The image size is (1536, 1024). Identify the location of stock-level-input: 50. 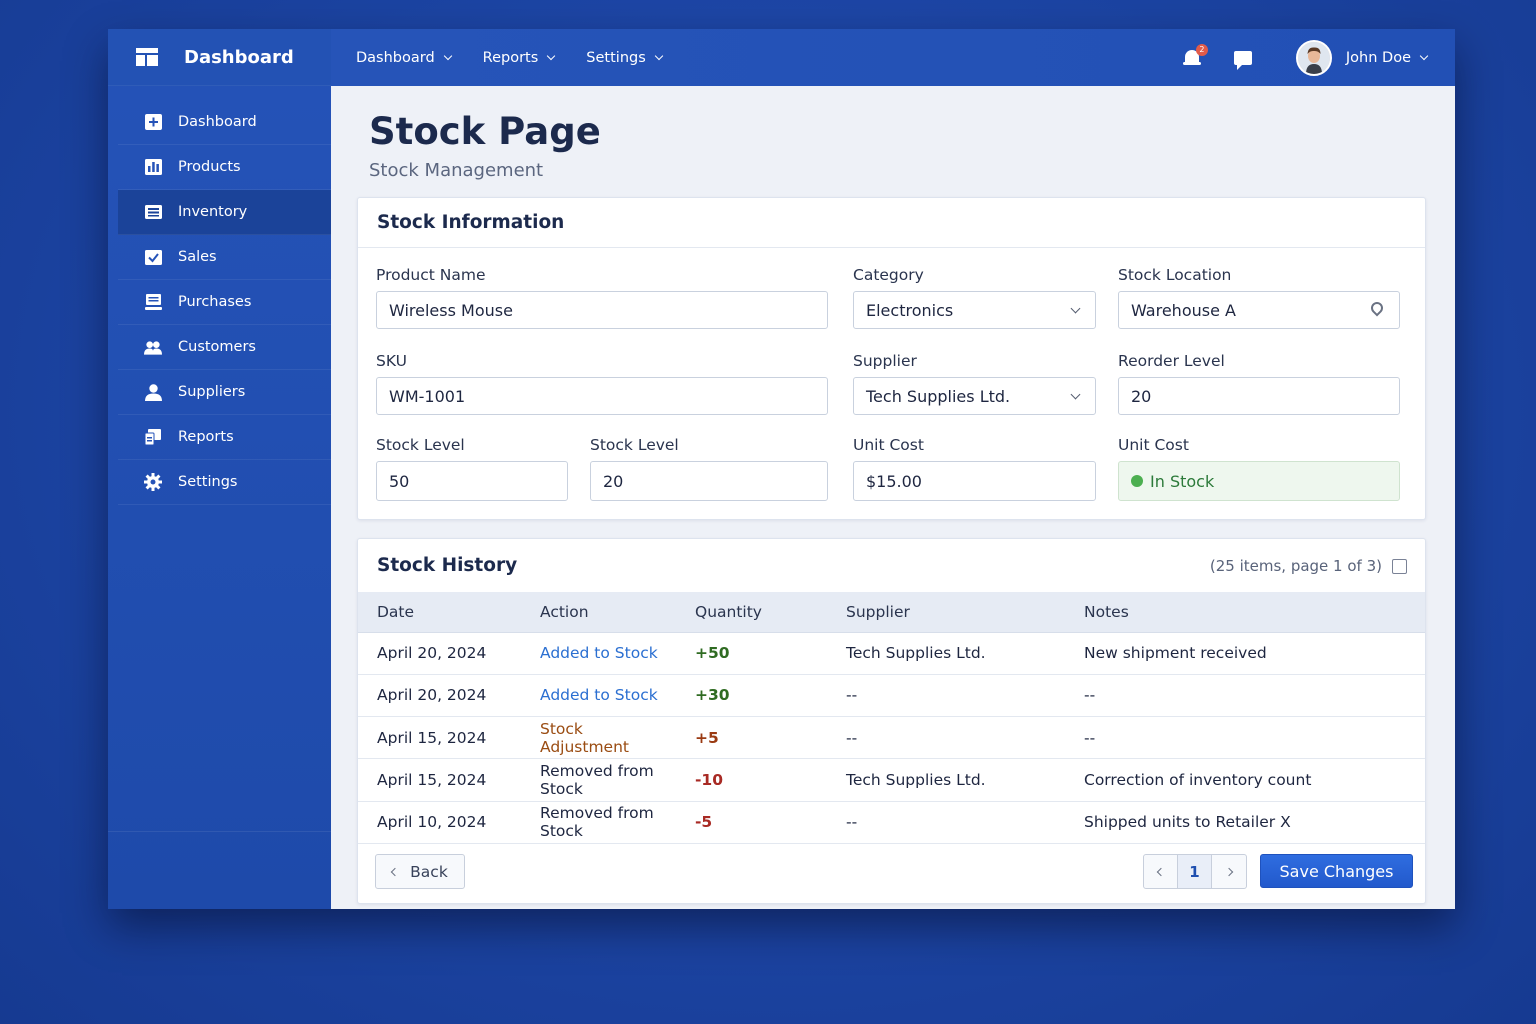
(472, 481).